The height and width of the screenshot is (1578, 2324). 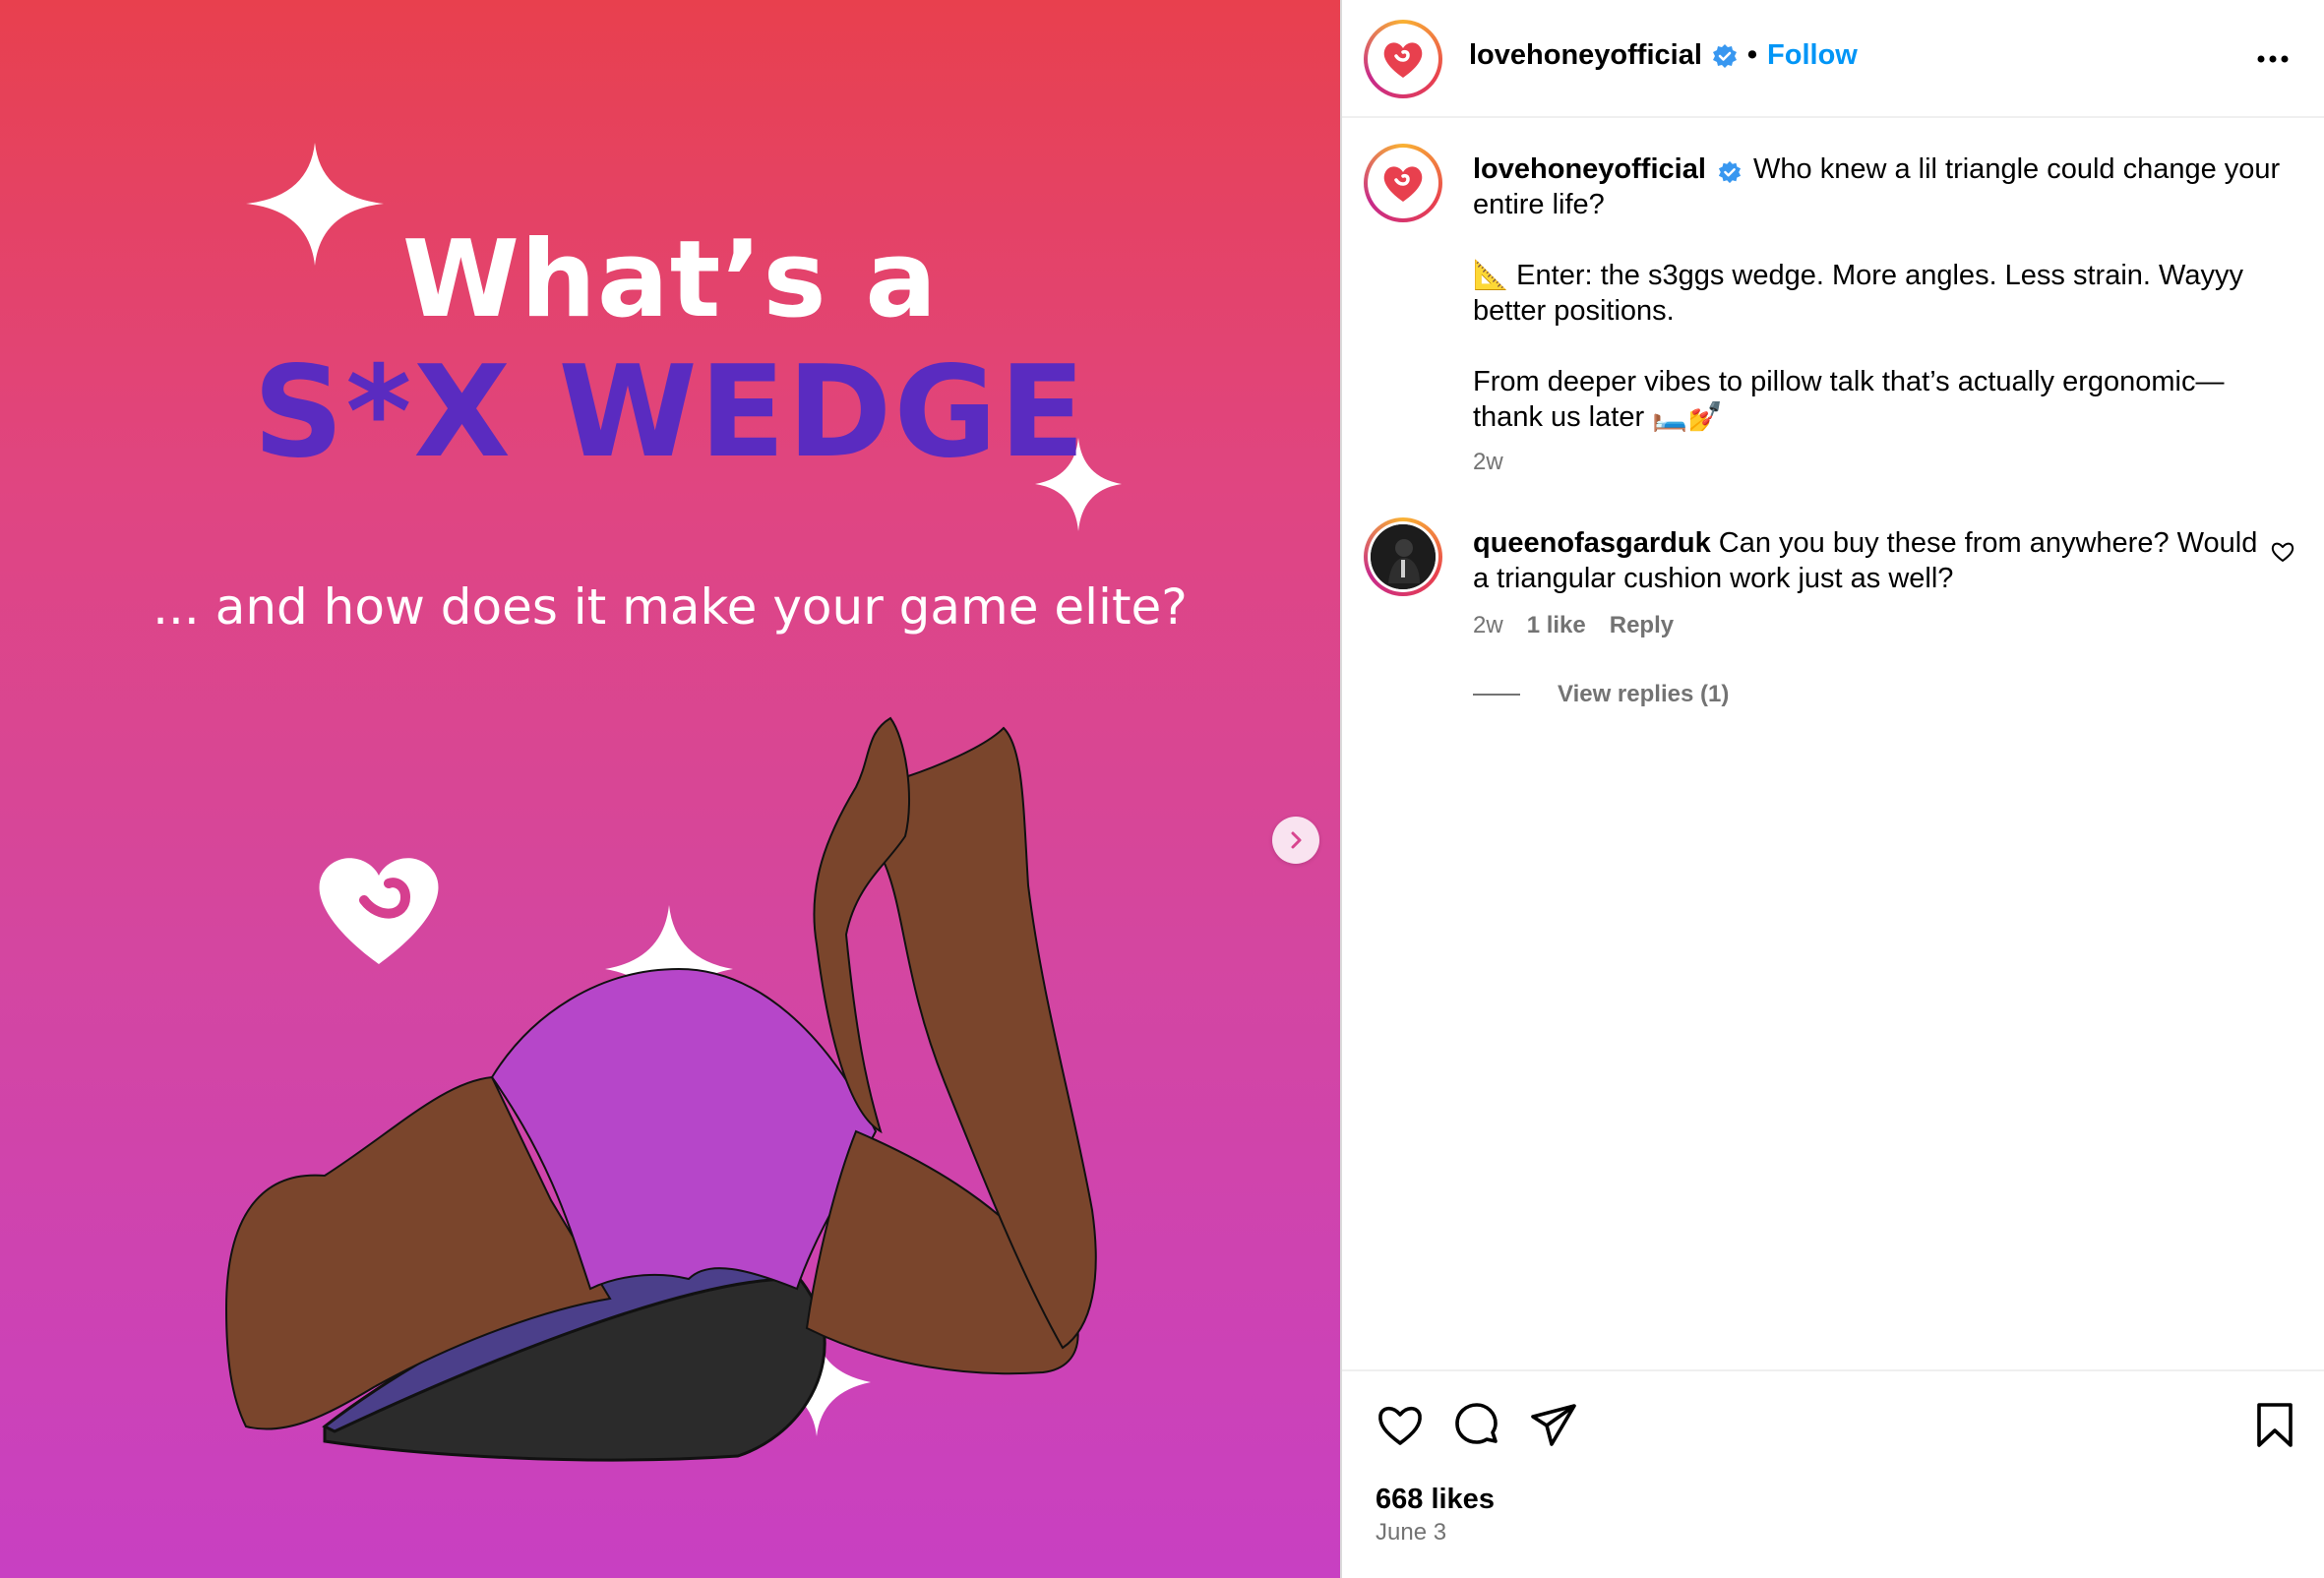 I want to click on caption-line: entire life?, so click(x=1539, y=204).